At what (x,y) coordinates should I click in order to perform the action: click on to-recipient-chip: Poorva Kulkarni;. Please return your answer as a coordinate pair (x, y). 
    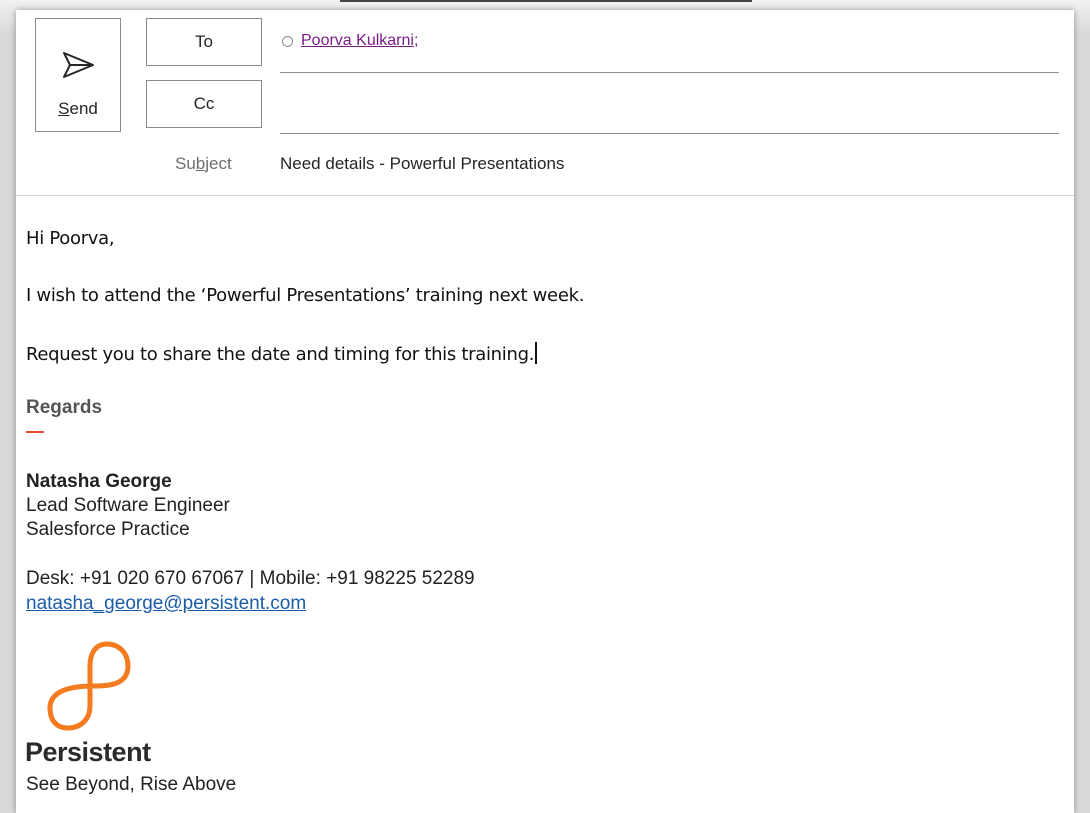
    Looking at the image, I should click on (350, 41).